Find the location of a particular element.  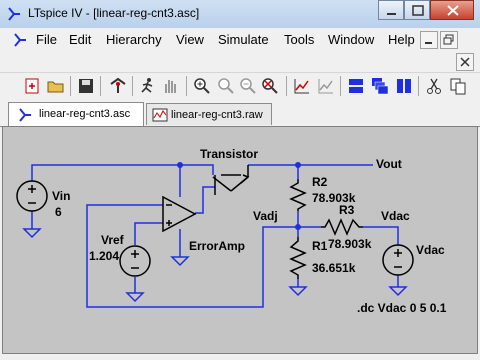

autorange-icon is located at coordinates (326, 86).